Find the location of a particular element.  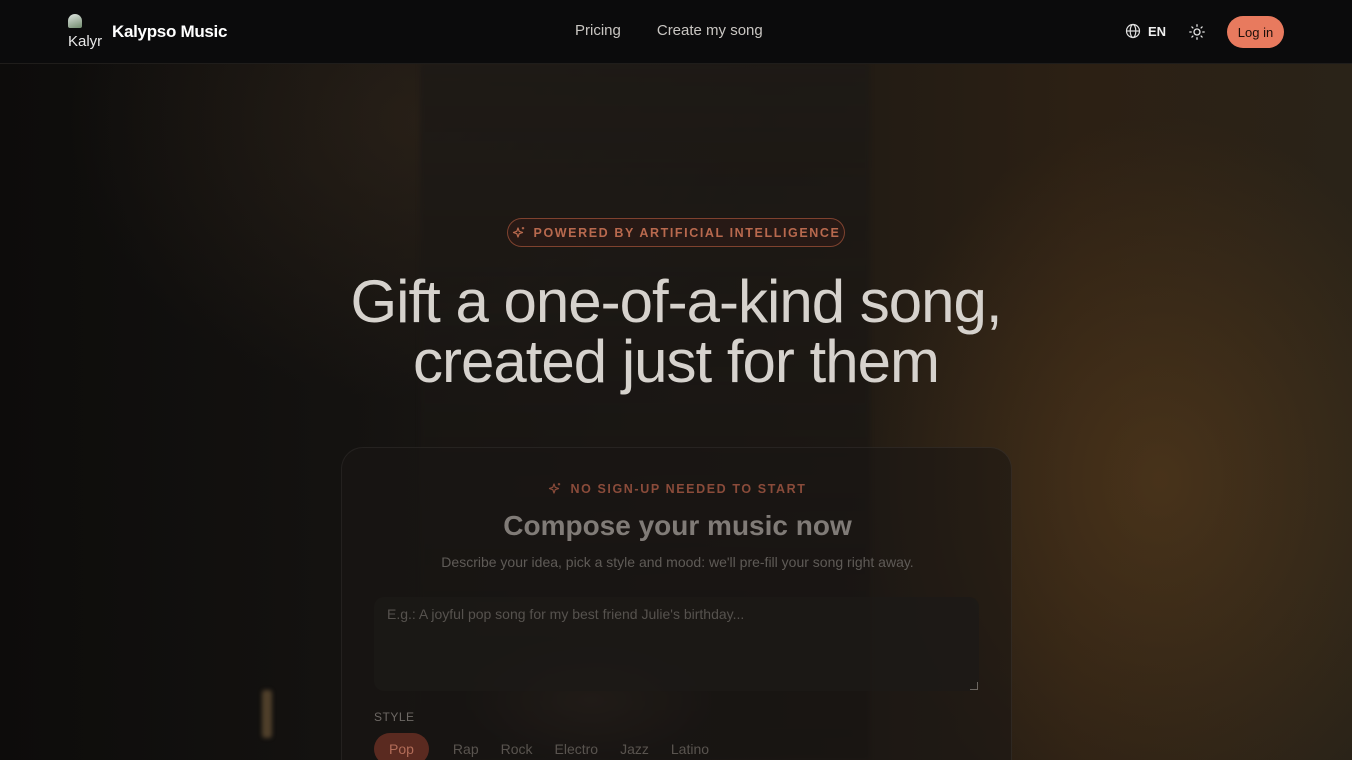

style-chip-rap: Rap is located at coordinates (466, 746).